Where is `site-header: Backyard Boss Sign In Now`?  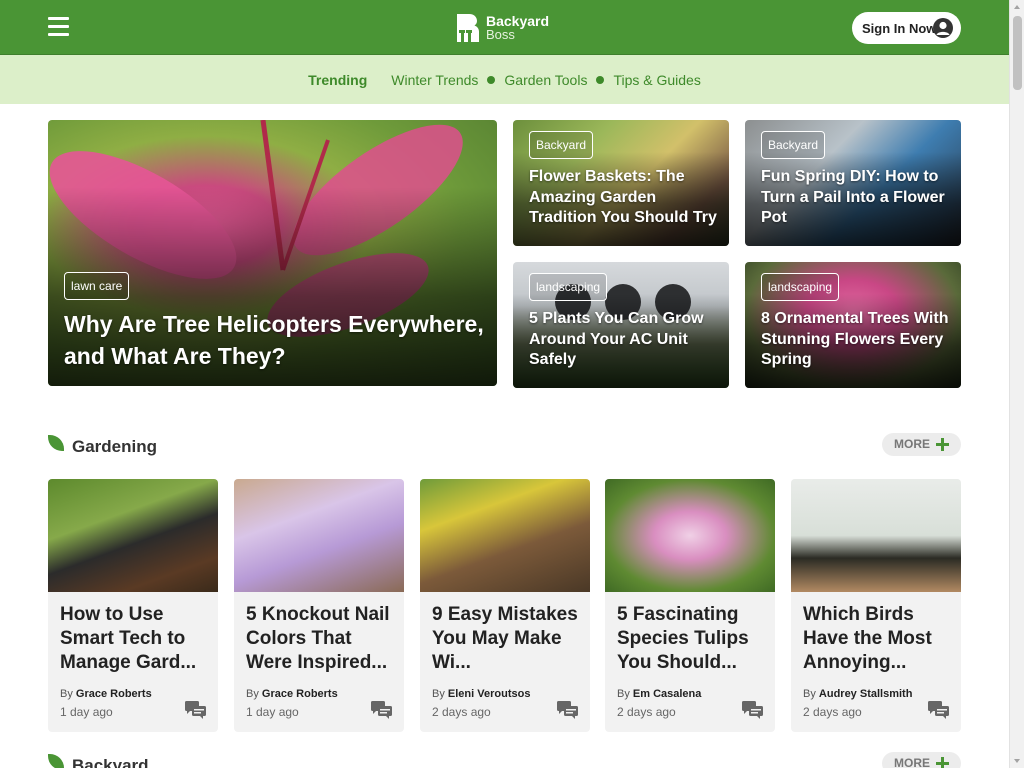 site-header: Backyard Boss Sign In Now is located at coordinates (504, 27).